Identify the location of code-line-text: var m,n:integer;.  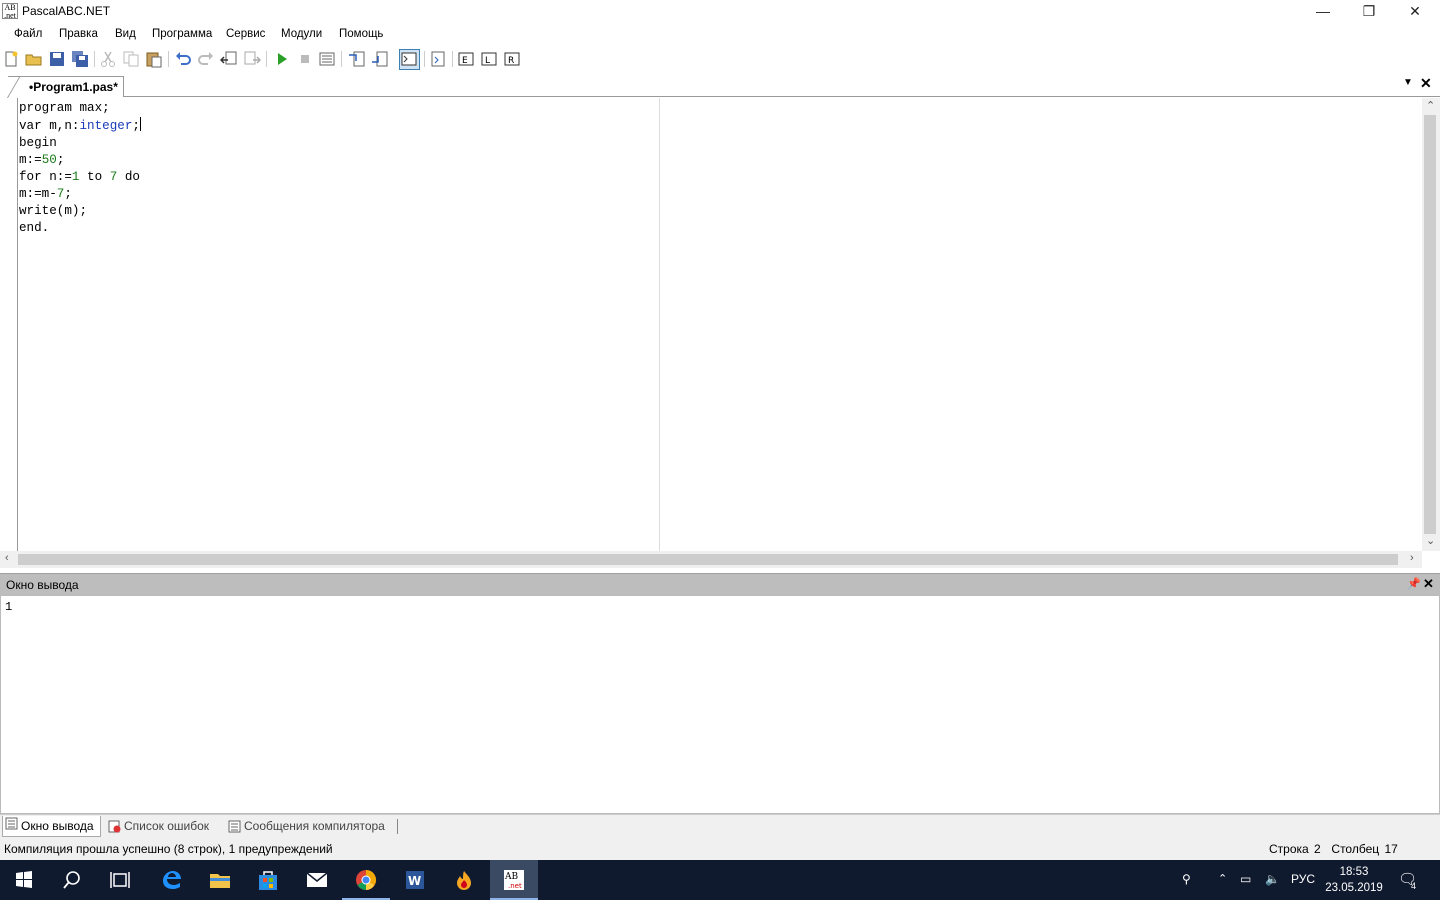
(79, 126).